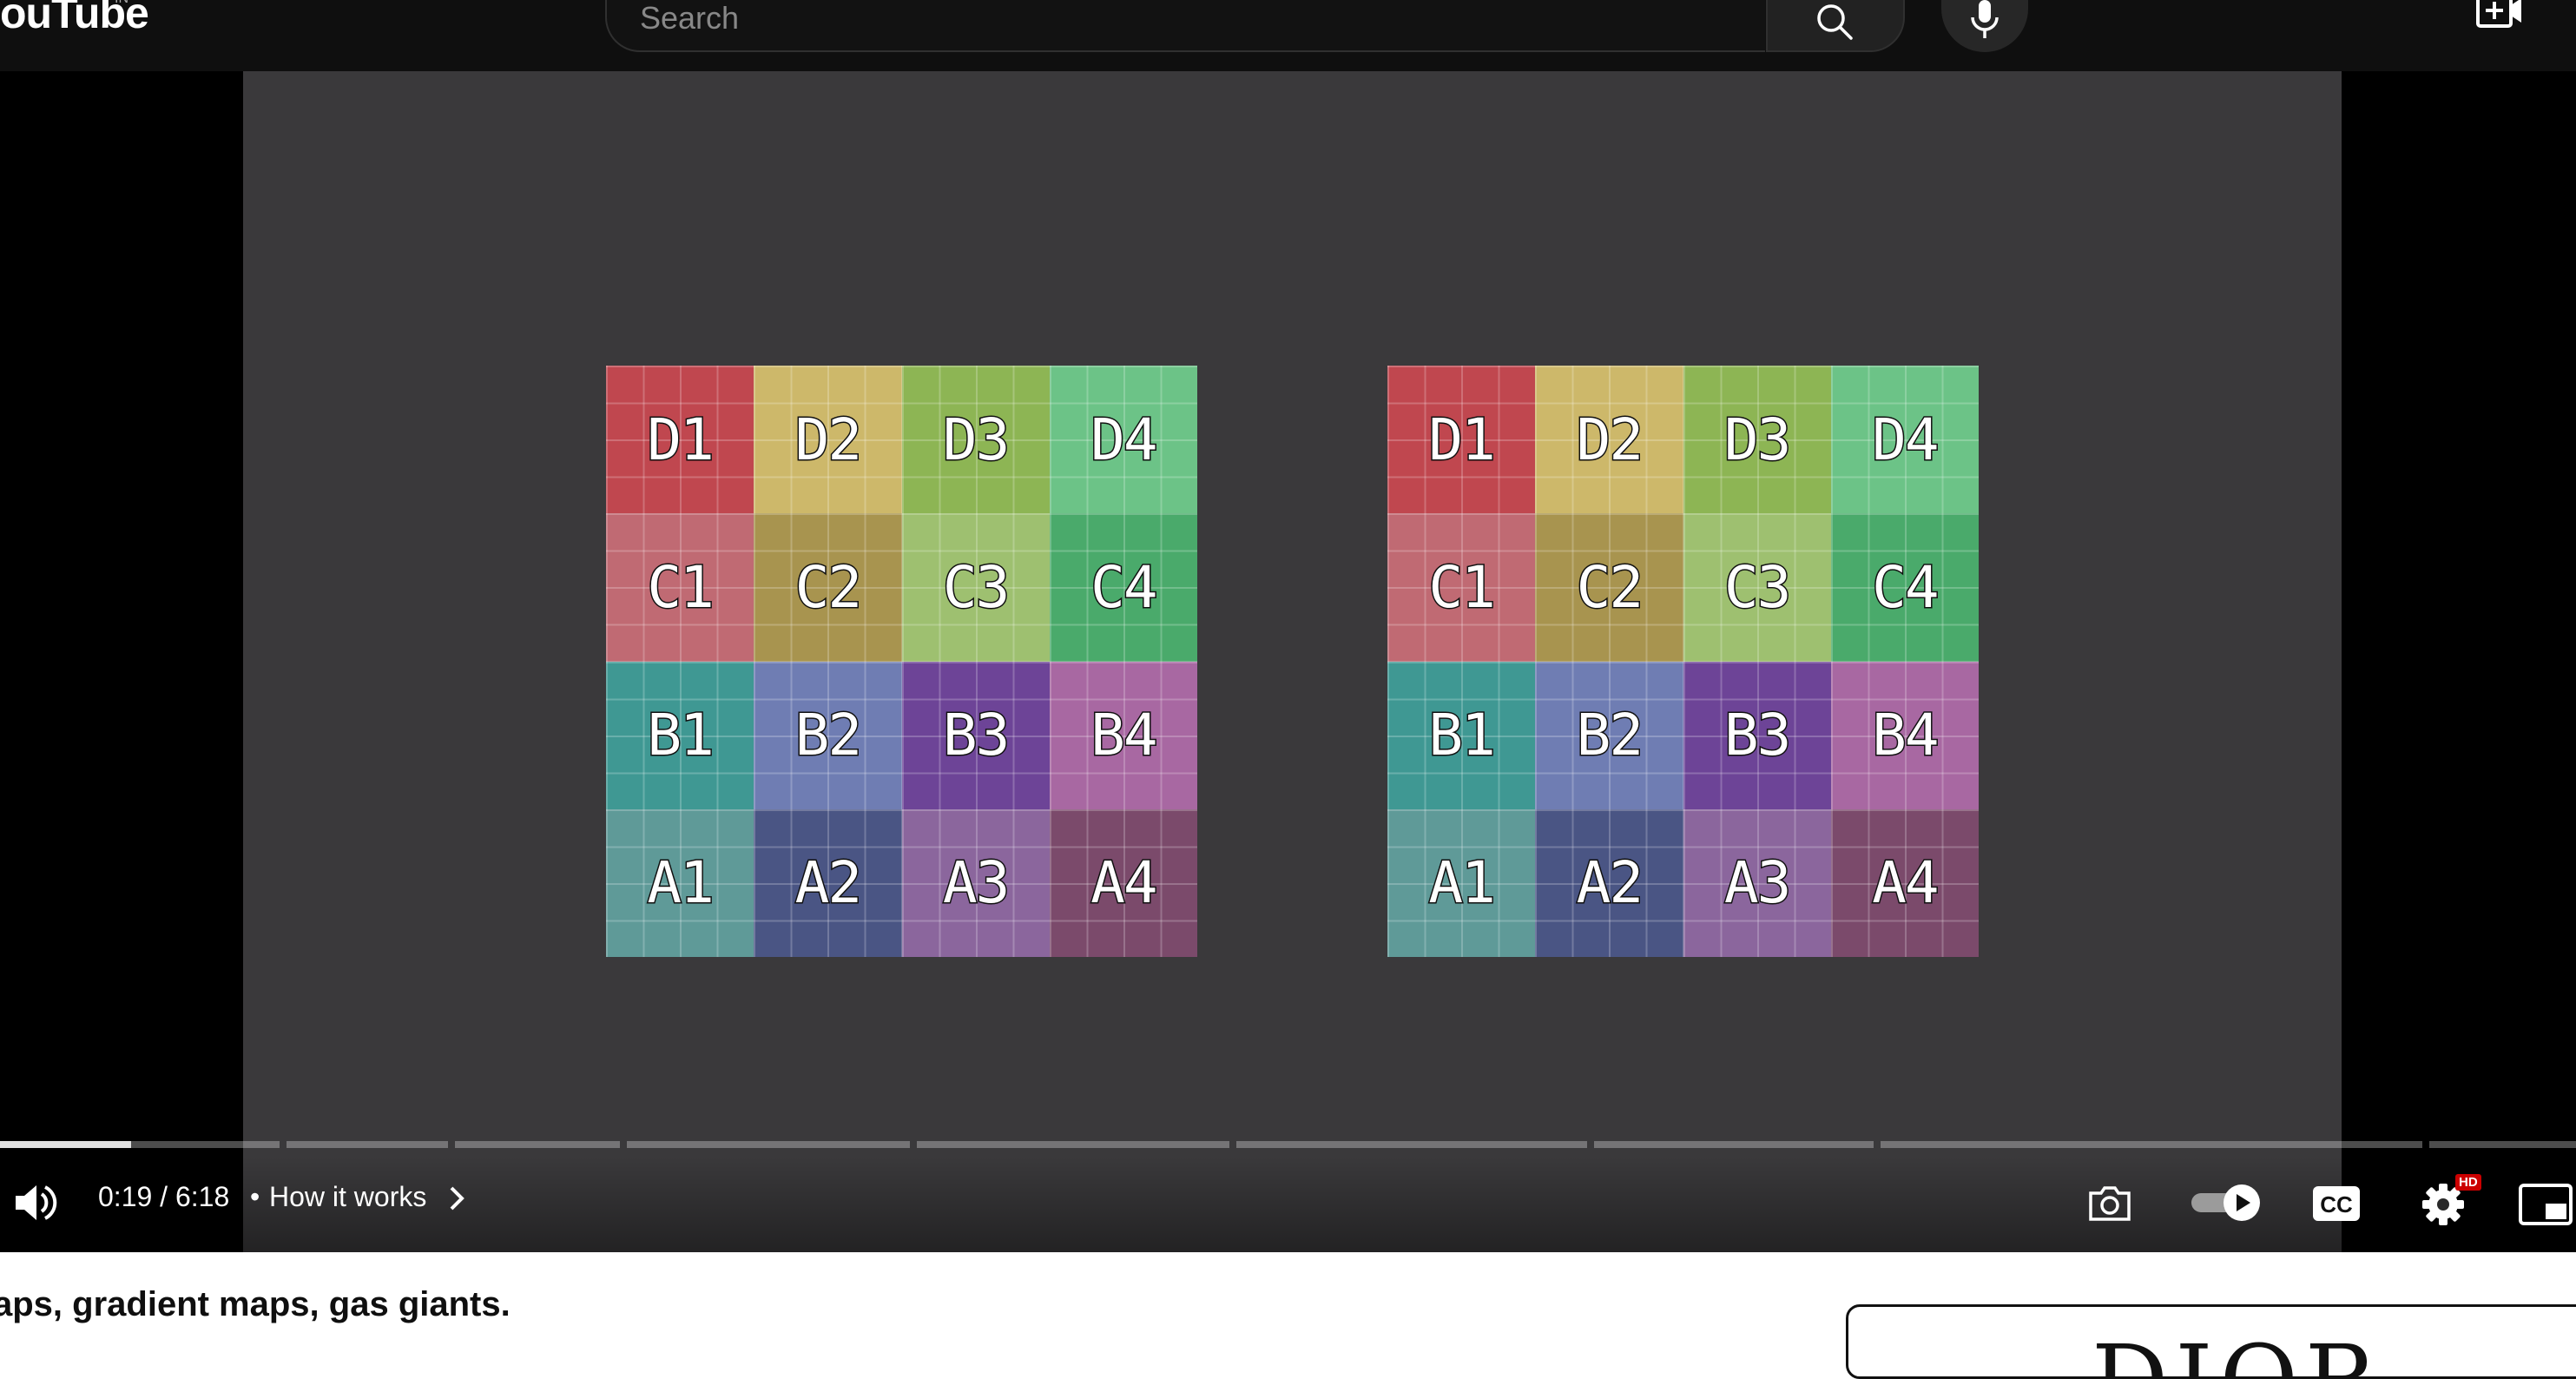 This screenshot has height=1379, width=2576. I want to click on chapter-title-button: How it works, so click(347, 1197).